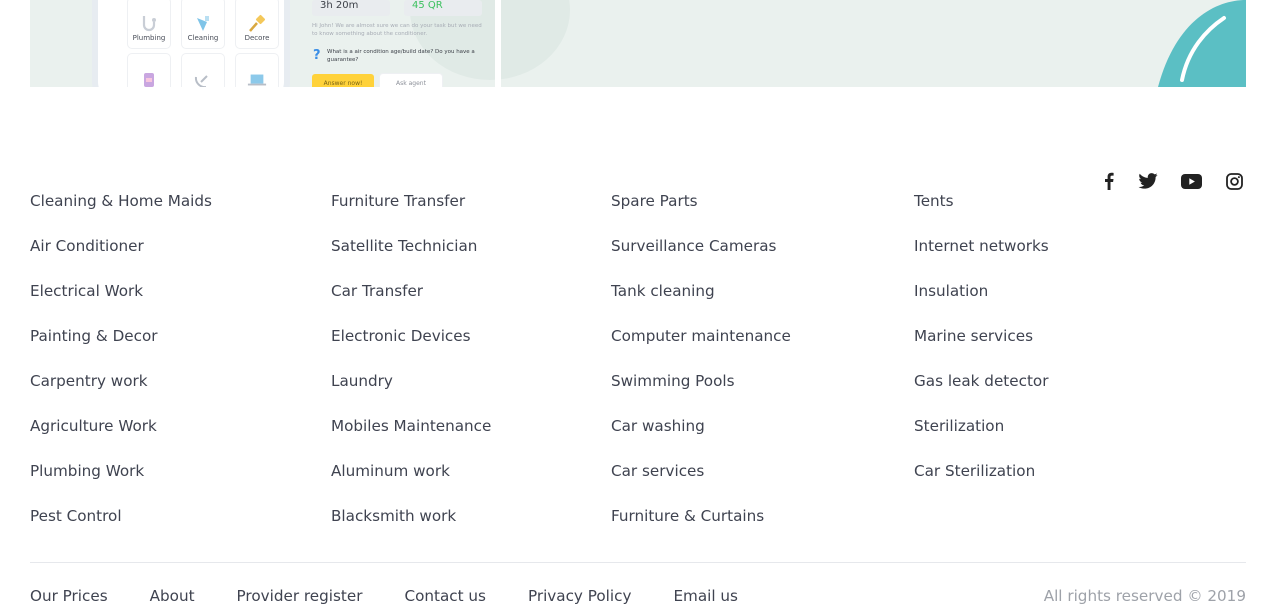 The height and width of the screenshot is (610, 1286). What do you see at coordinates (121, 347) in the screenshot?
I see `service-link: Painting & Decor` at bounding box center [121, 347].